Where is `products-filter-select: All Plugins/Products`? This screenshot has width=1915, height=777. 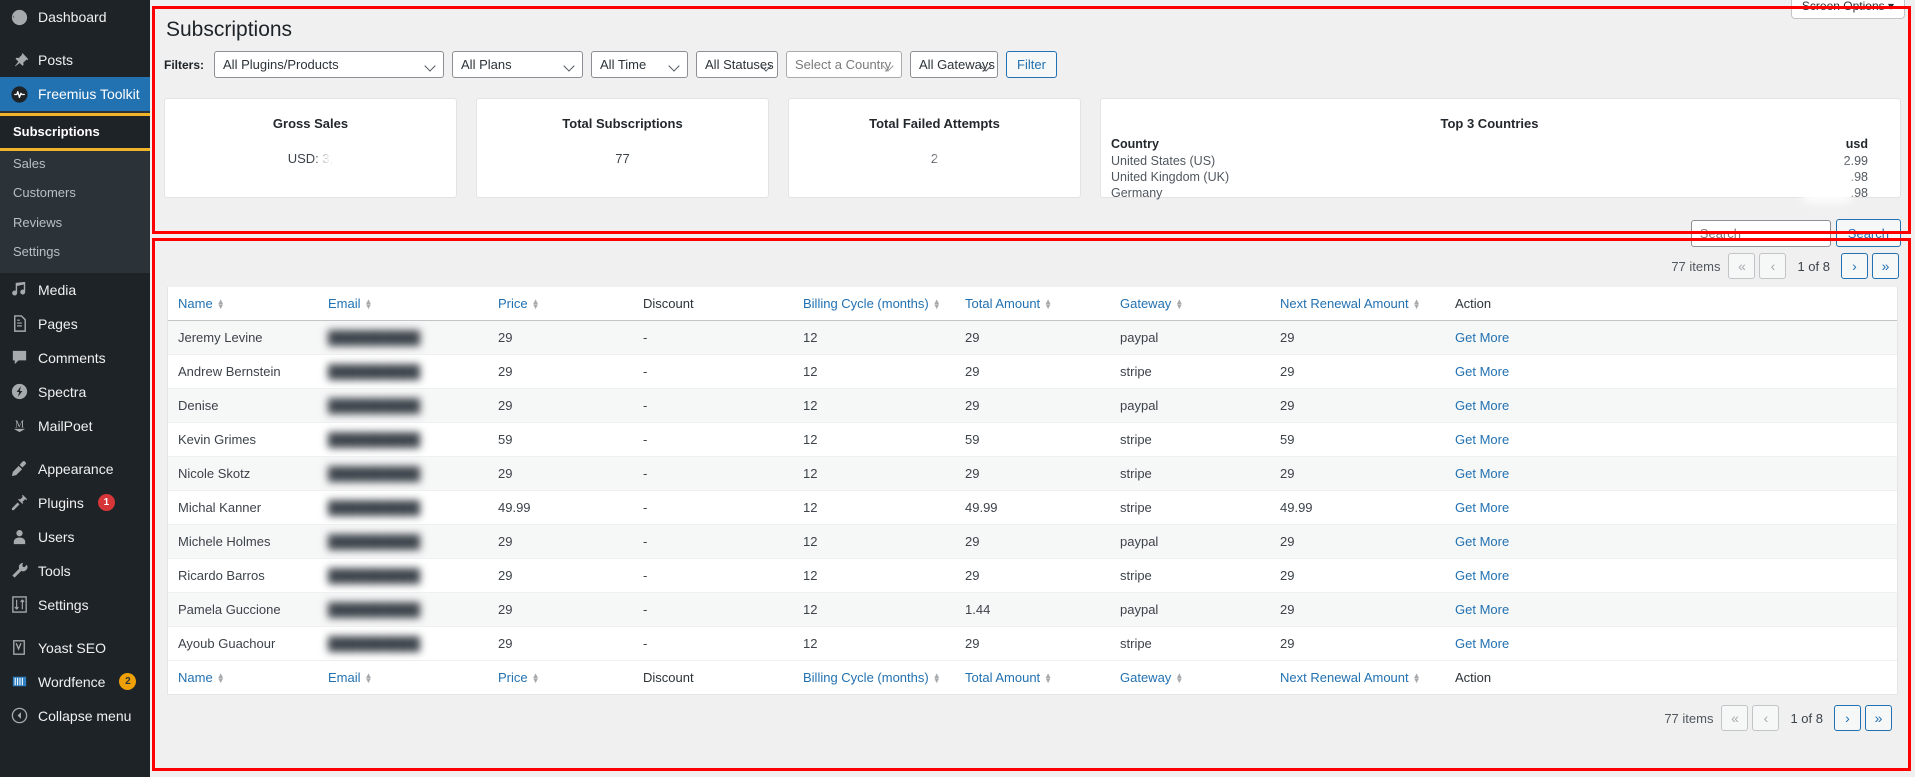 products-filter-select: All Plugins/Products is located at coordinates (329, 65).